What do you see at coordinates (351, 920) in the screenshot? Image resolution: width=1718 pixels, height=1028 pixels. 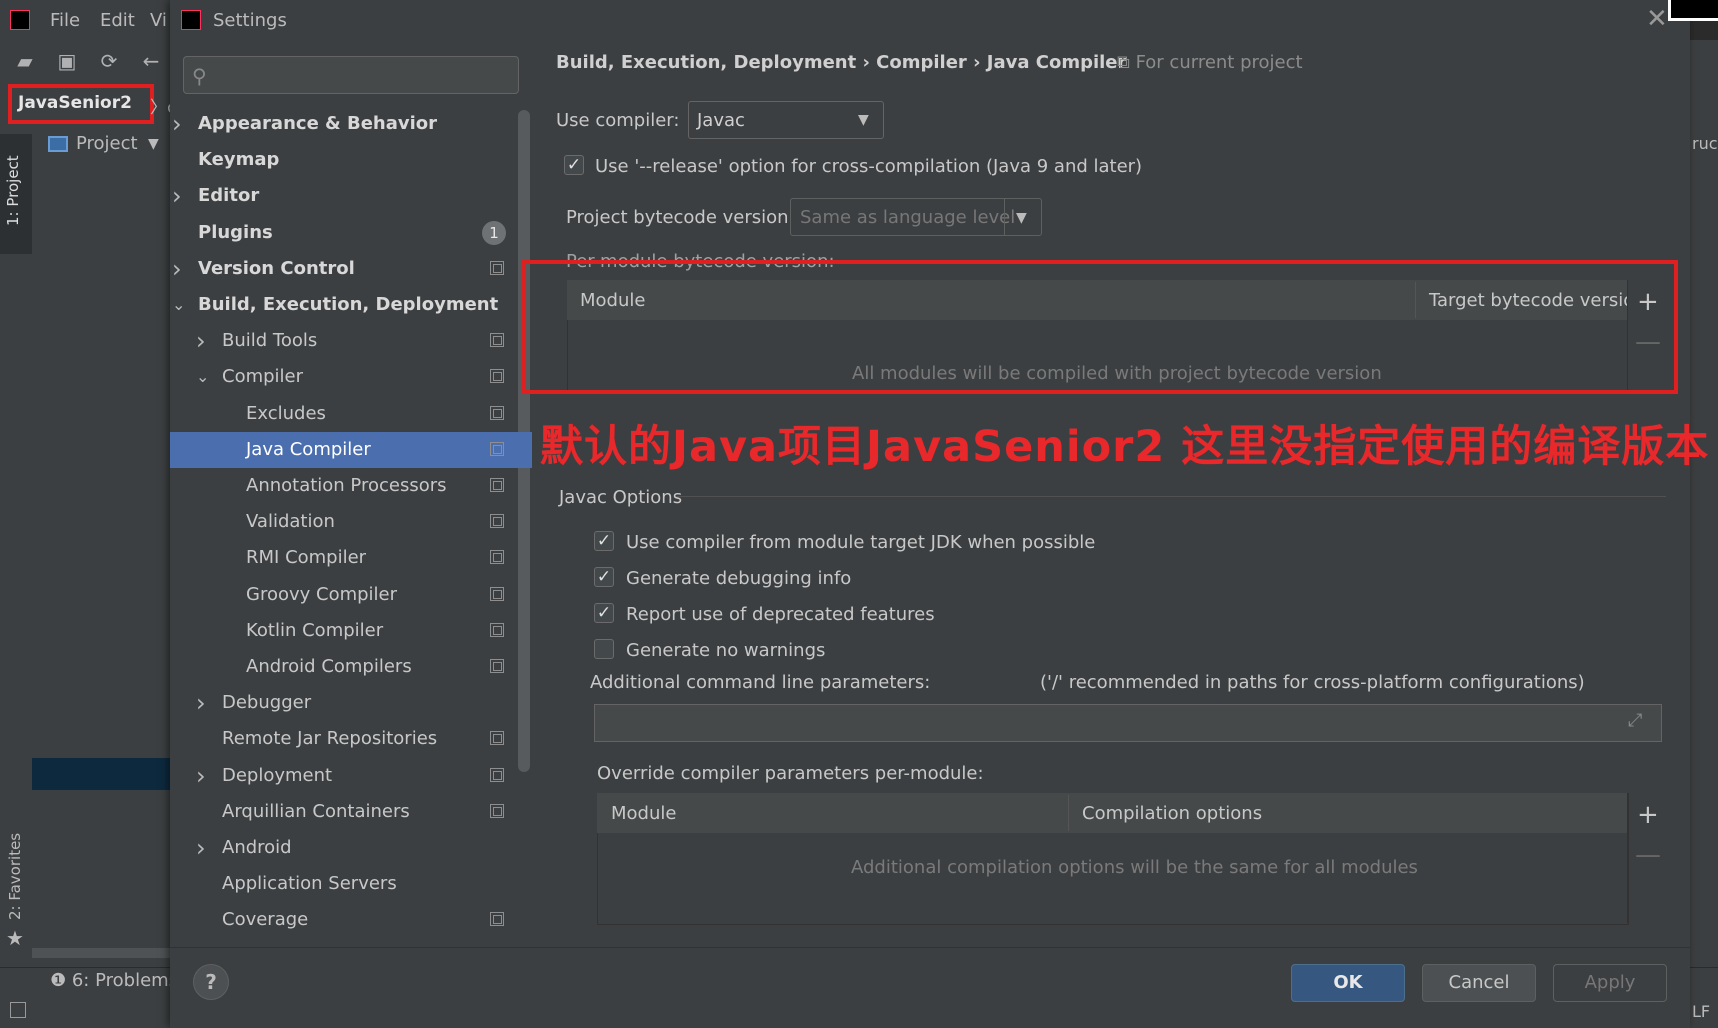 I see `tree-item: Coverage` at bounding box center [351, 920].